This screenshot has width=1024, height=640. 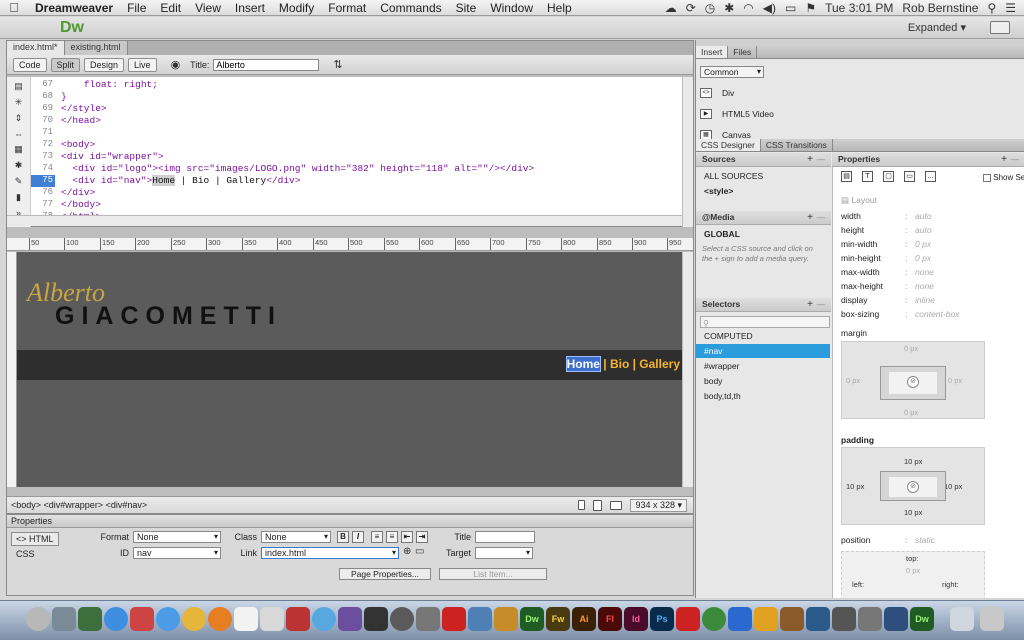 I want to click on italic-button: I, so click(x=358, y=537).